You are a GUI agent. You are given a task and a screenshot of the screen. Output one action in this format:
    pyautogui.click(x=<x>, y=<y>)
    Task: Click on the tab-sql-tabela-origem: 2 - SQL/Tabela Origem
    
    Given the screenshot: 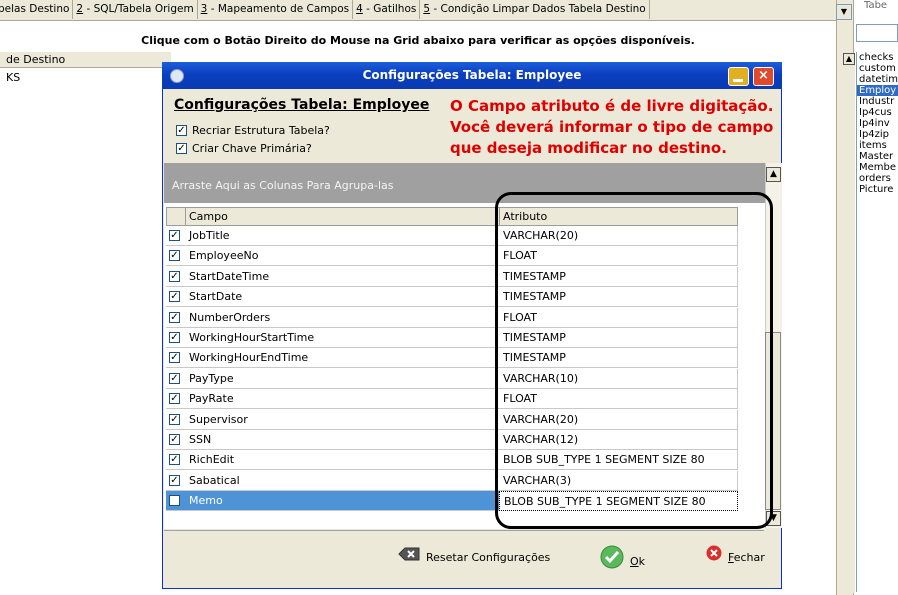 What is the action you would take?
    pyautogui.click(x=135, y=9)
    